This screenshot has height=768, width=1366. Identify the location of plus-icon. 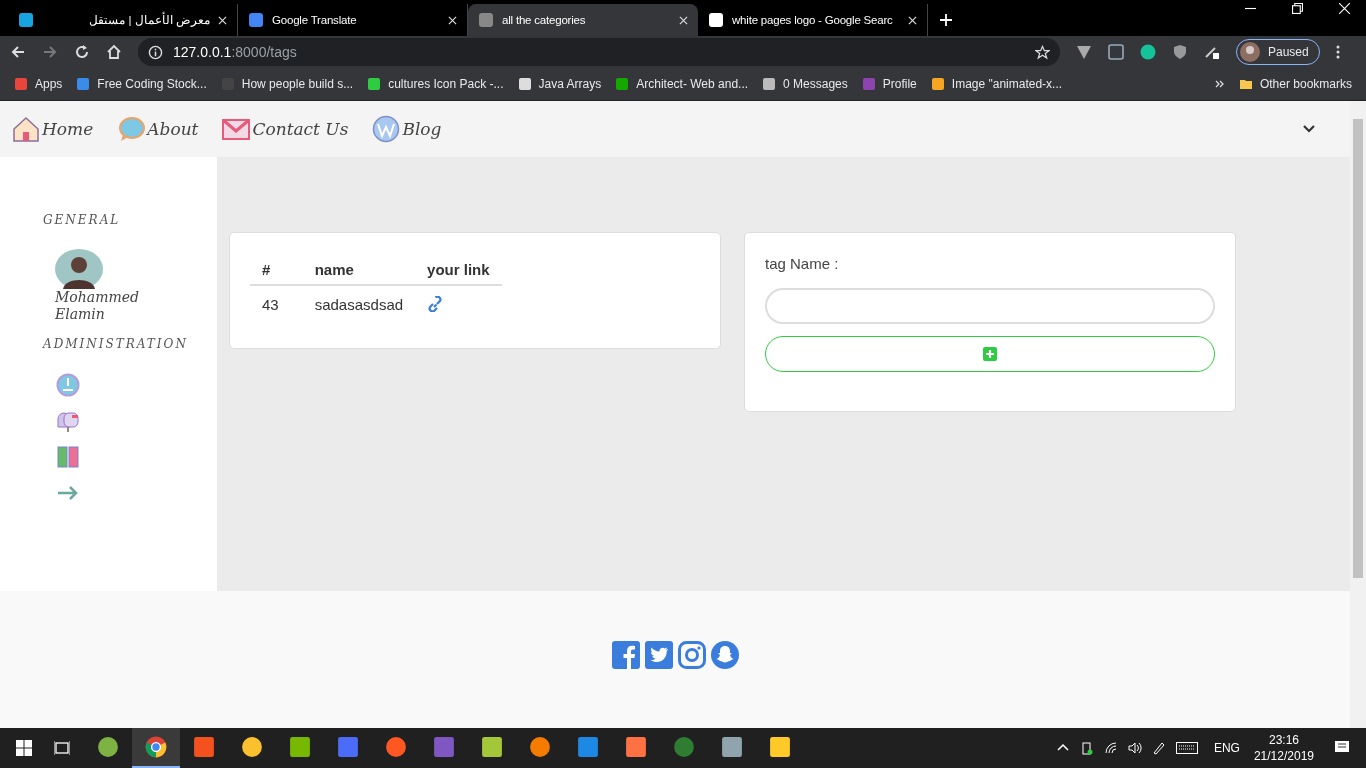
(990, 354).